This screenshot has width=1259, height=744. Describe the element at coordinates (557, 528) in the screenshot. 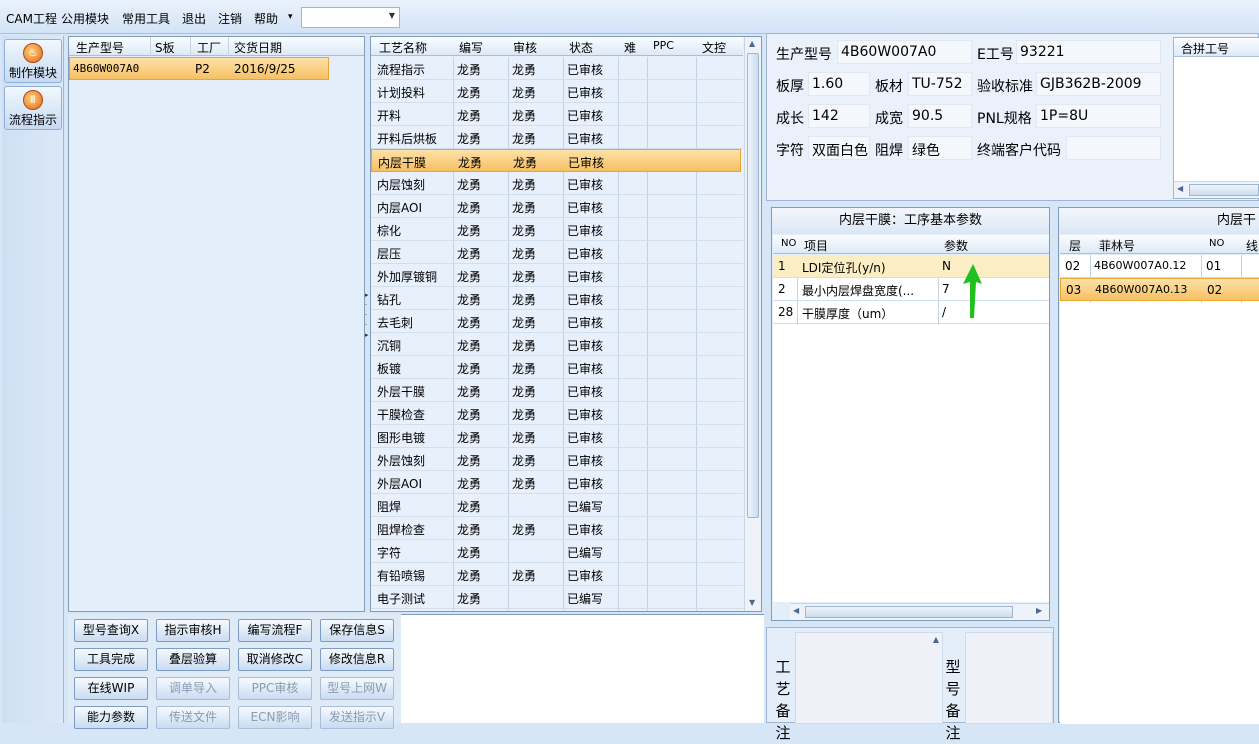

I see `table-row: 阻焊检查 龙勇 龙勇 已审核` at that location.